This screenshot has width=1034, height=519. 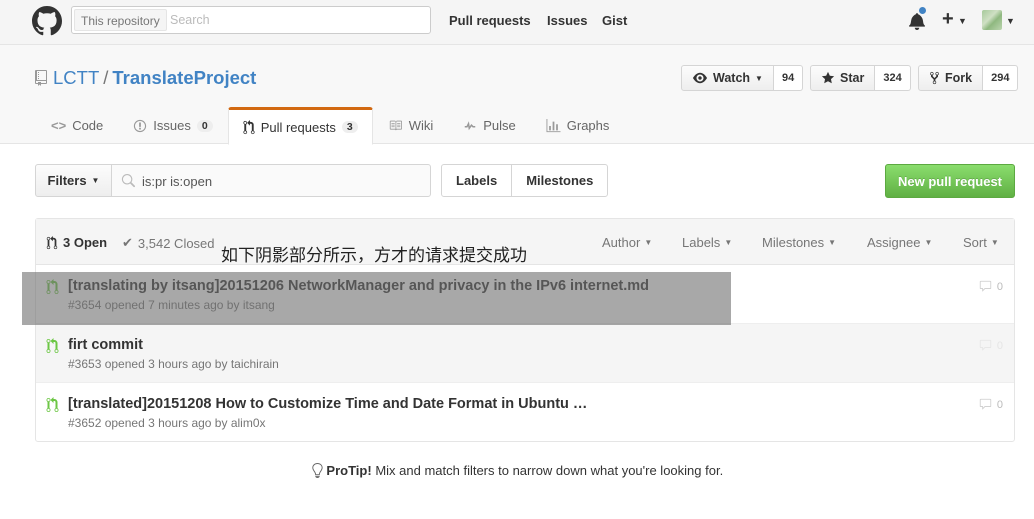 I want to click on unread-indicator, so click(x=922, y=10).